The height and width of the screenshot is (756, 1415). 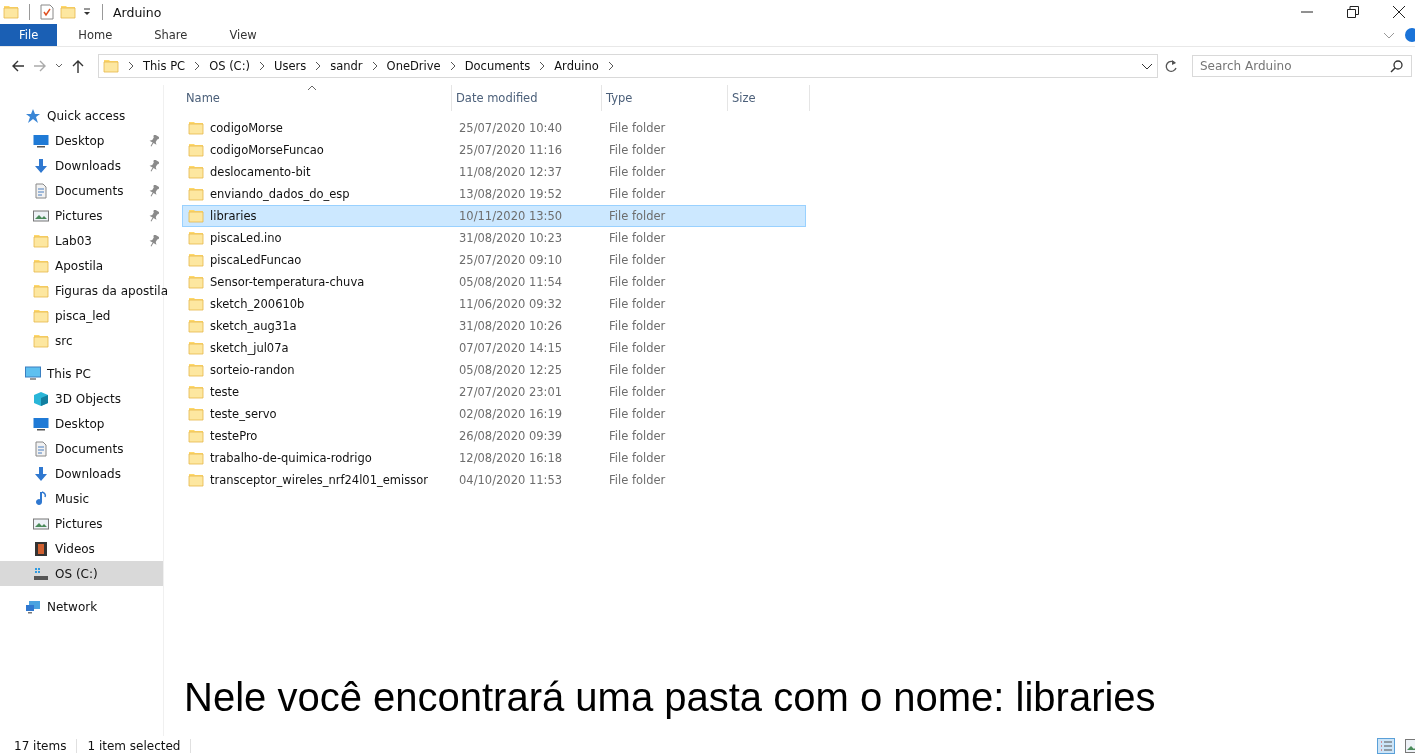 What do you see at coordinates (81, 115) in the screenshot?
I see `nav-item: Quick access` at bounding box center [81, 115].